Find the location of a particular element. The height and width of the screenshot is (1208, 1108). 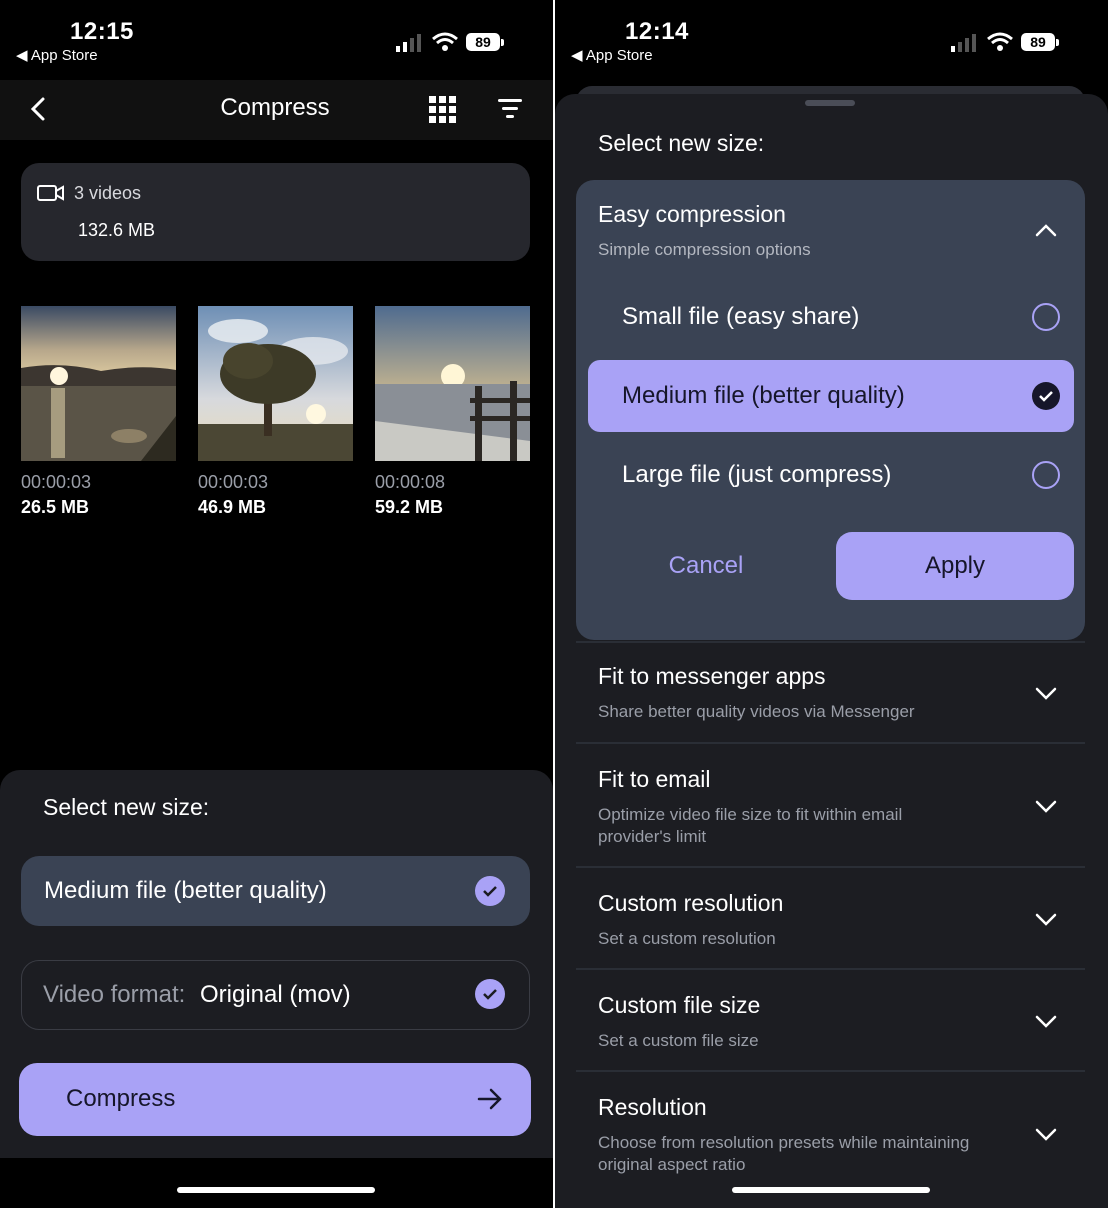

apply-button: Apply is located at coordinates (955, 566).